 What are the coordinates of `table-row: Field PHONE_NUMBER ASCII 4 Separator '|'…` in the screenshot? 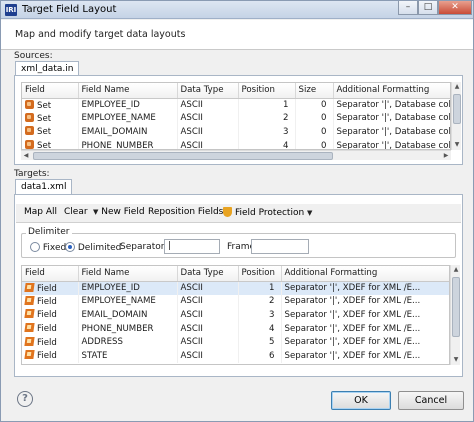 It's located at (235, 328).